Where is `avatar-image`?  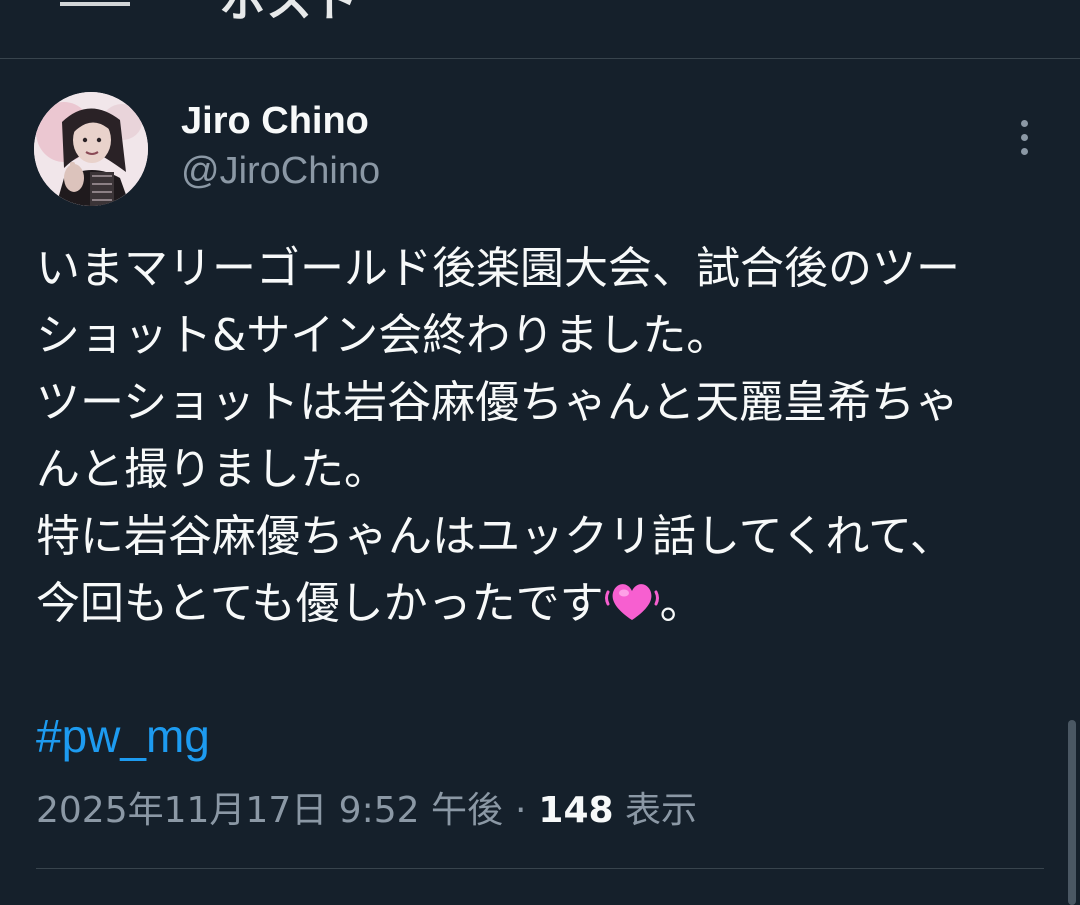 avatar-image is located at coordinates (91, 149).